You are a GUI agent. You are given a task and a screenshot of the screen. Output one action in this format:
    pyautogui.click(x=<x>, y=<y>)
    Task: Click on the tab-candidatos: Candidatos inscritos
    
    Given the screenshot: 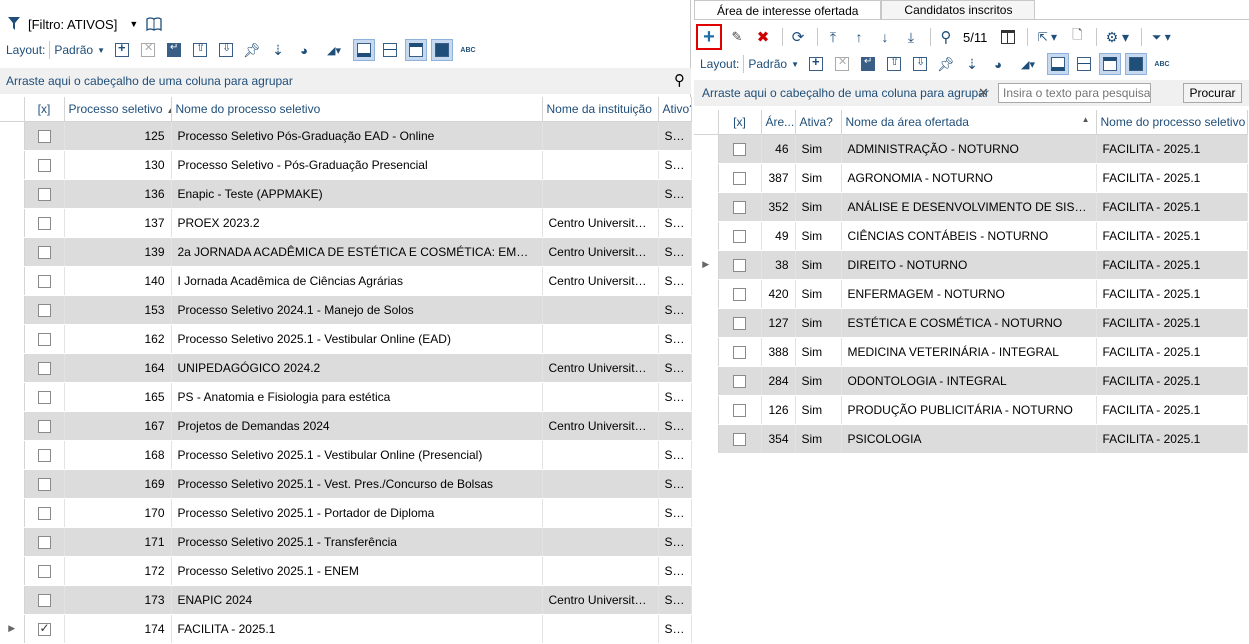 What is the action you would take?
    pyautogui.click(x=958, y=10)
    